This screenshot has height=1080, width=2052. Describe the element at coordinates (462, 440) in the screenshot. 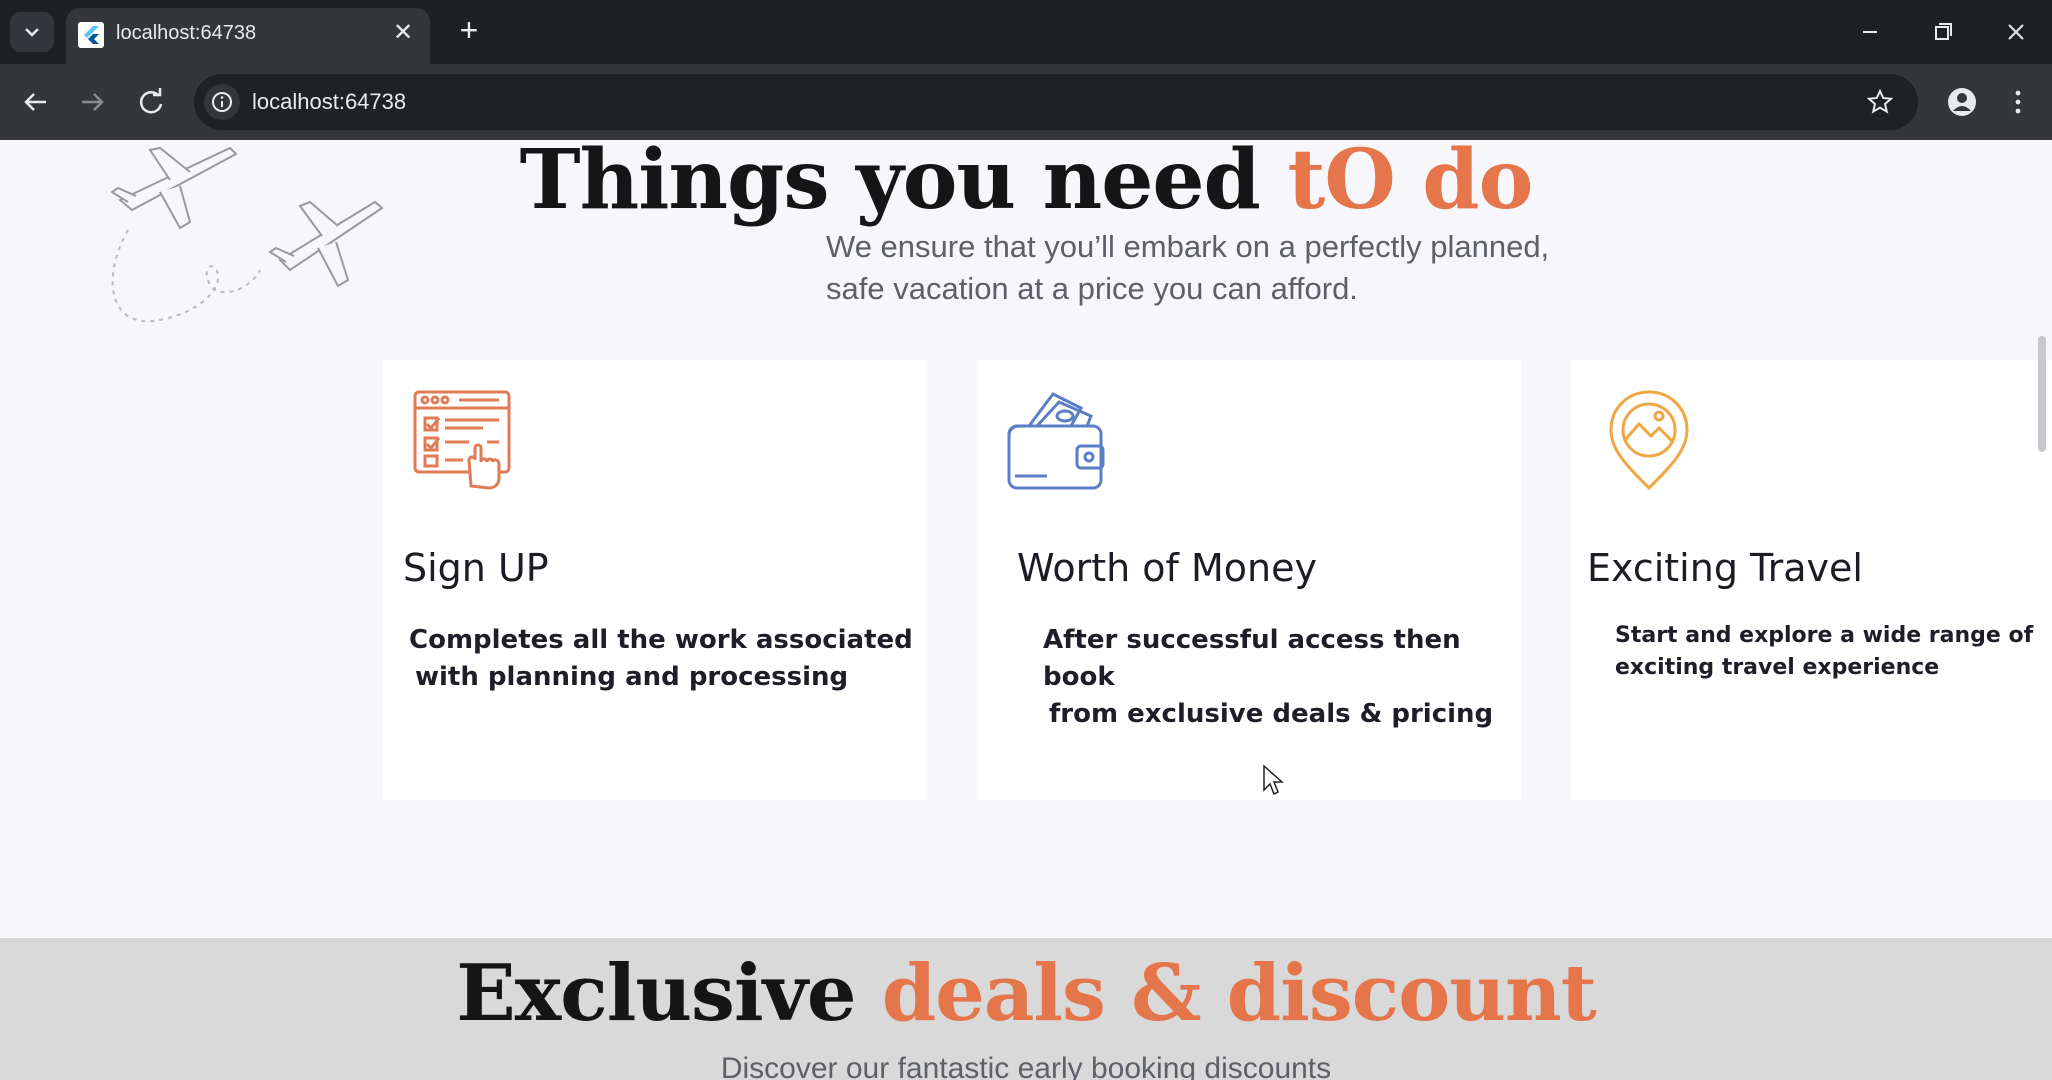

I see `checklist-click-icon` at that location.